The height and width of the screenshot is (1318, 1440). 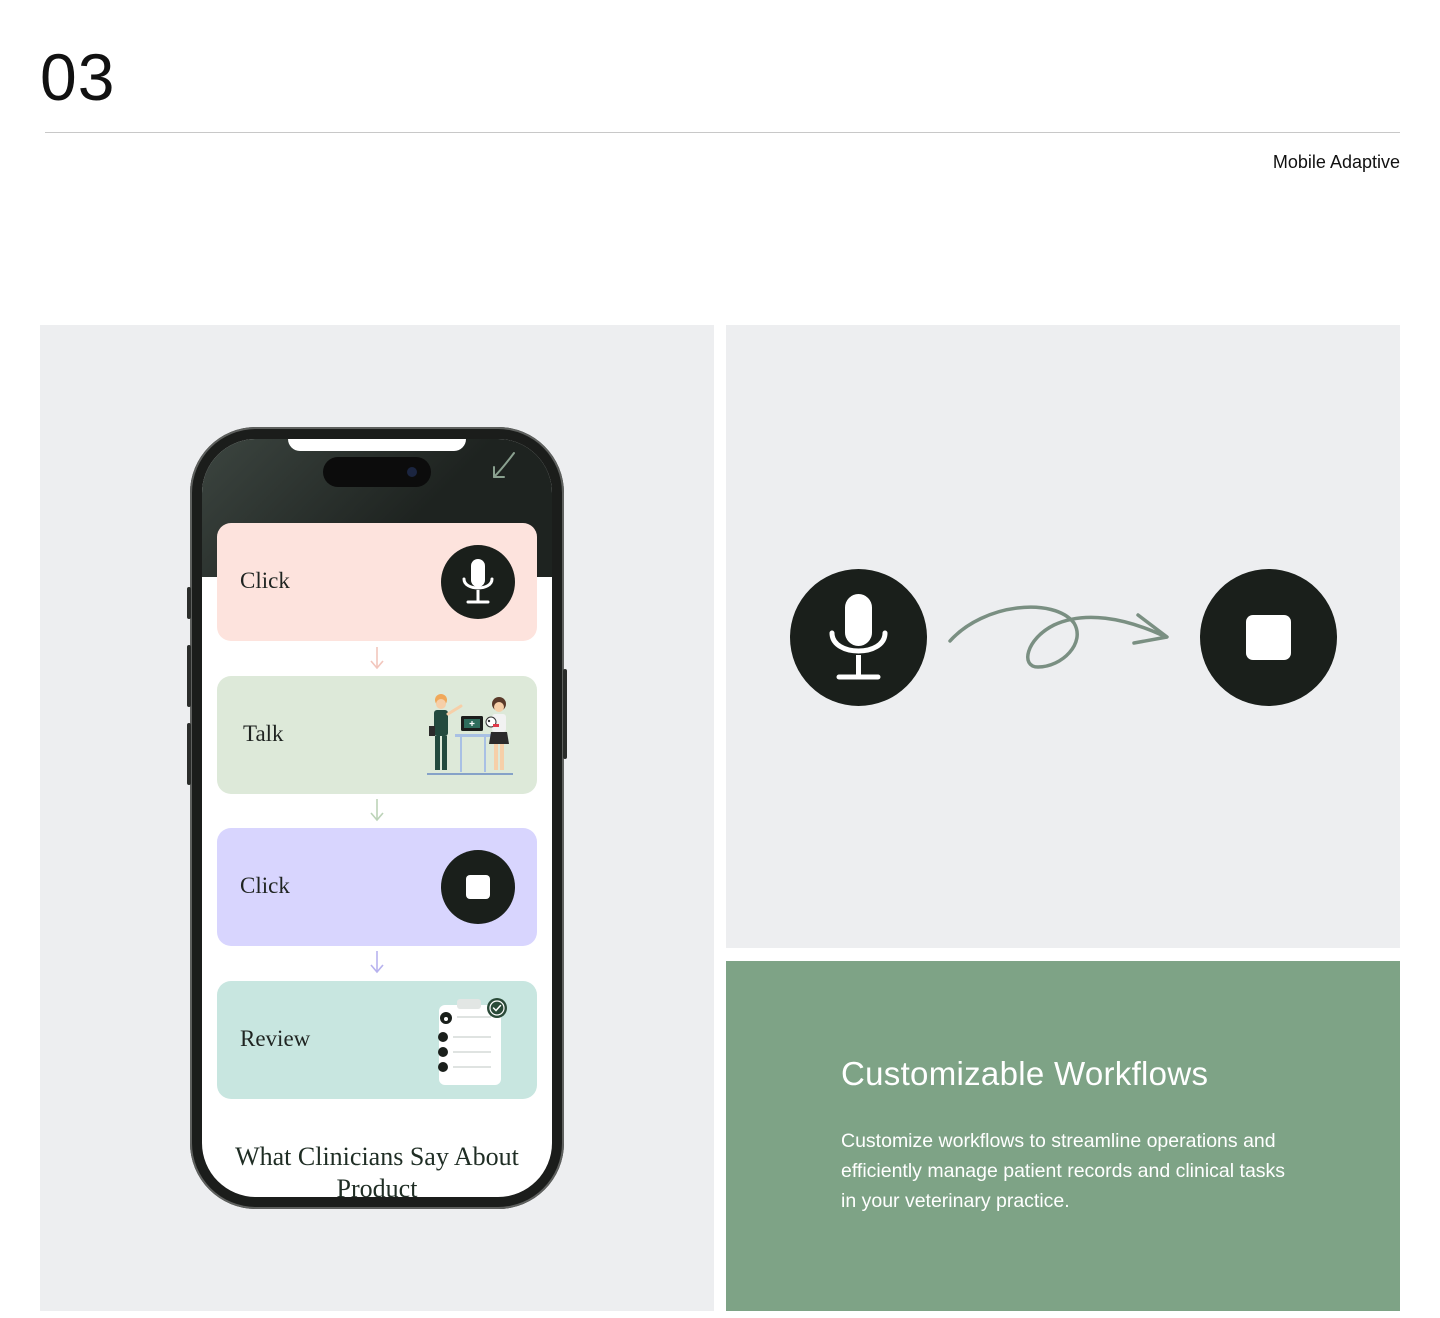 What do you see at coordinates (1336, 162) in the screenshot?
I see `section-tag: Mobile Adaptive` at bounding box center [1336, 162].